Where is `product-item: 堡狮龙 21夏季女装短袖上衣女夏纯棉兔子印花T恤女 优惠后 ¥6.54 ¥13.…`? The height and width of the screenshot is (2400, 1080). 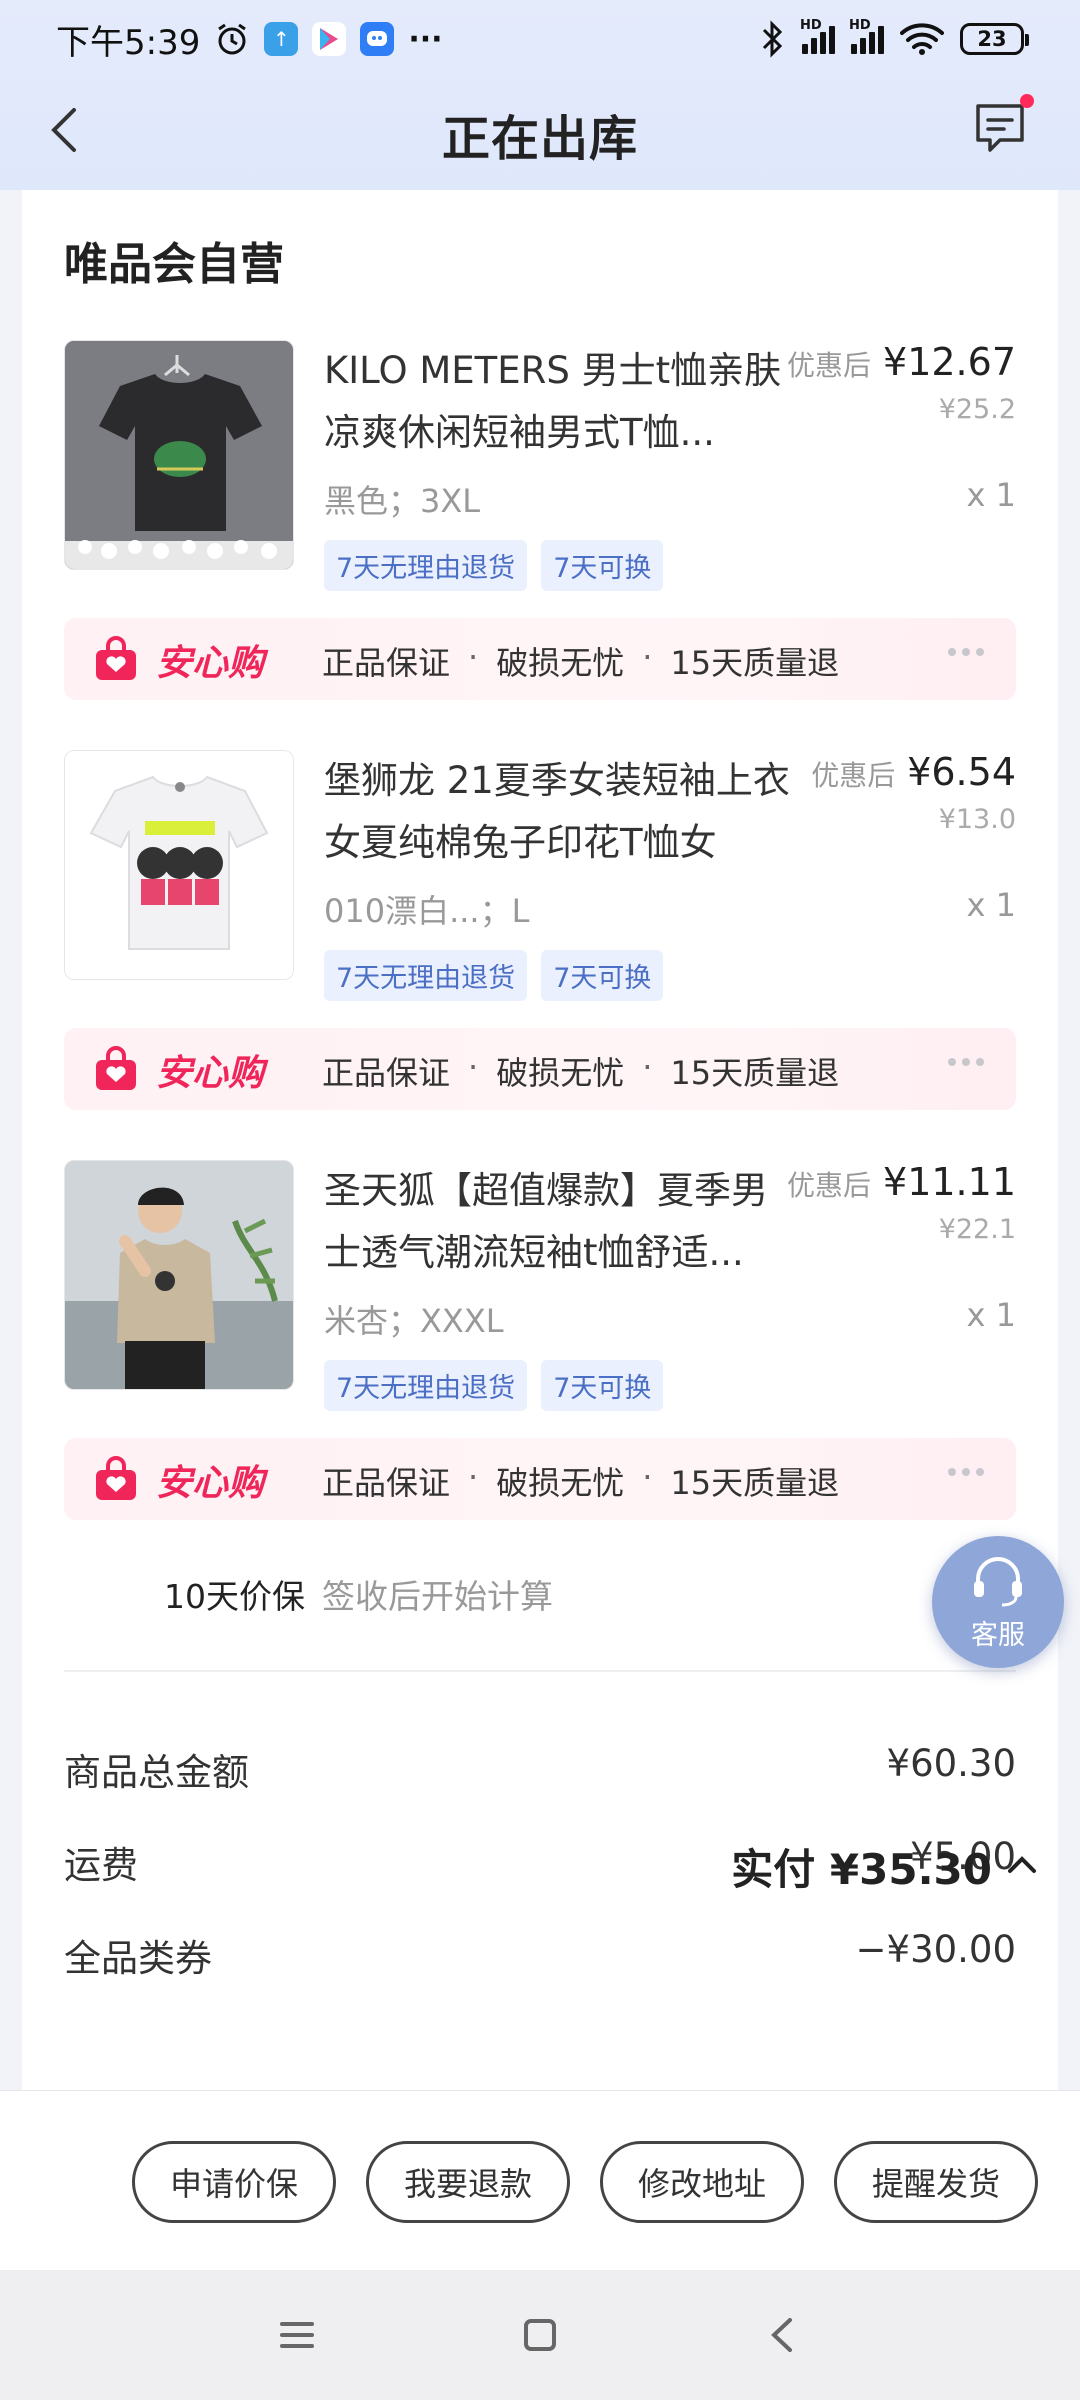 product-item: 堡狮龙 21夏季女装短袖上衣女夏纯棉兔子印花T恤女 优惠后 ¥6.54 ¥13.… is located at coordinates (540, 875).